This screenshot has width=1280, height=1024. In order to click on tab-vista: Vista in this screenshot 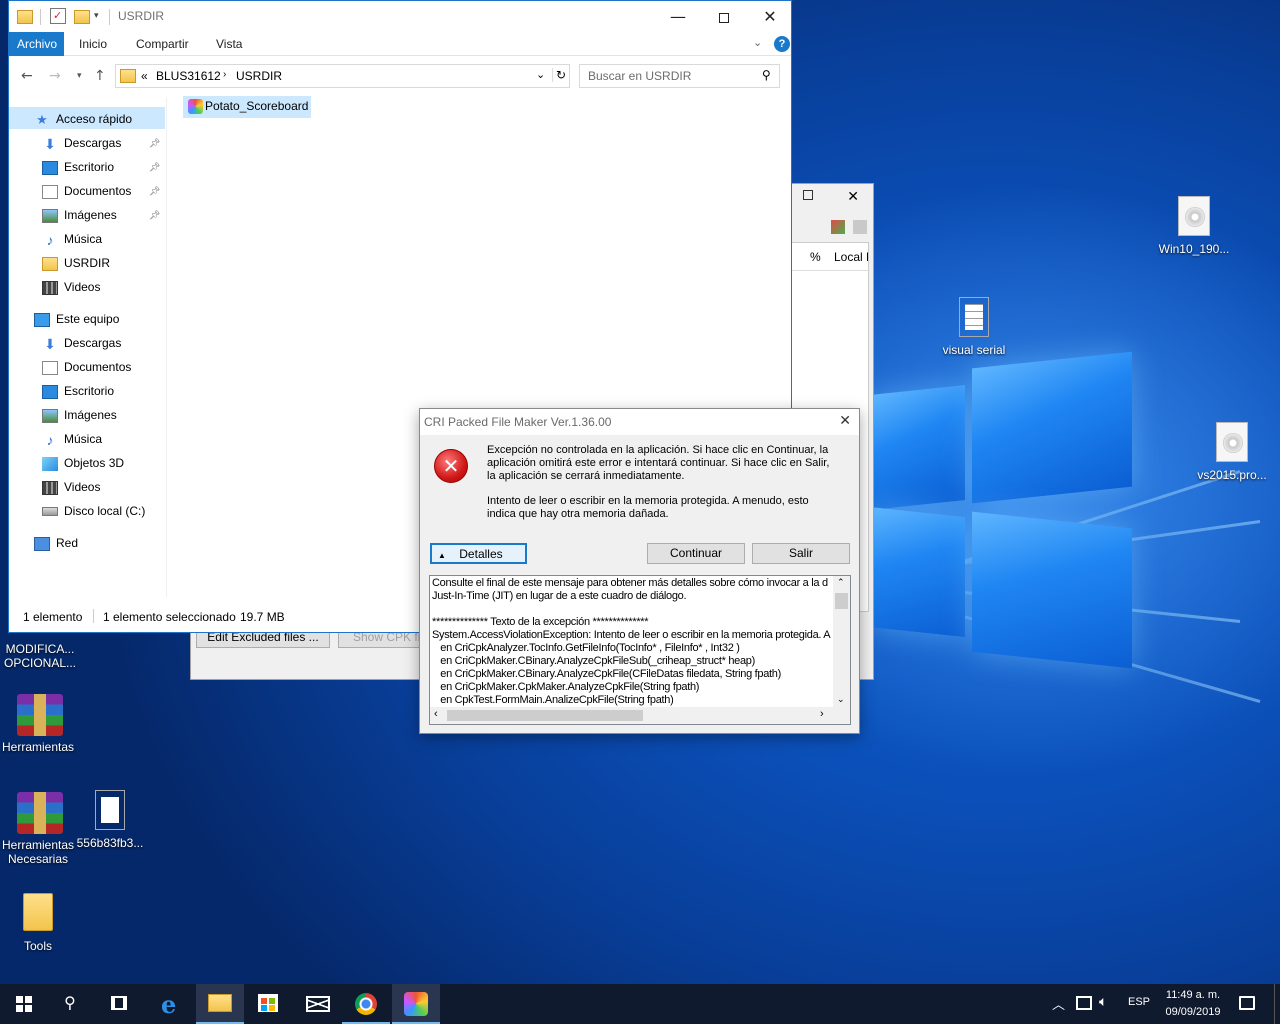, I will do `click(229, 44)`.